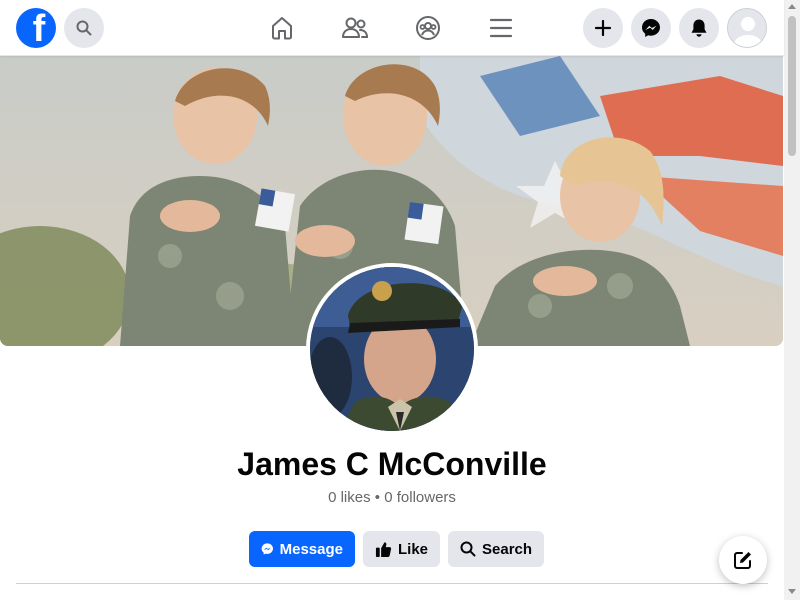 The width and height of the screenshot is (800, 600). What do you see at coordinates (792, 300) in the screenshot?
I see `page-scrollbar` at bounding box center [792, 300].